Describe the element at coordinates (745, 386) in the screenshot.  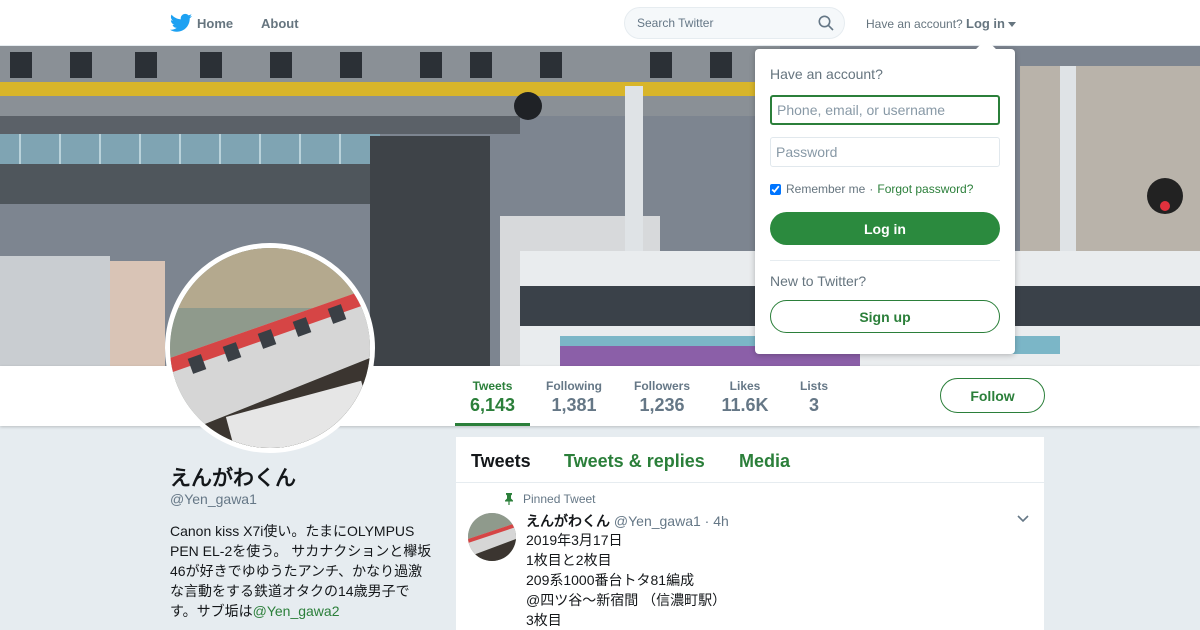
I see `stat-label: Likes` at that location.